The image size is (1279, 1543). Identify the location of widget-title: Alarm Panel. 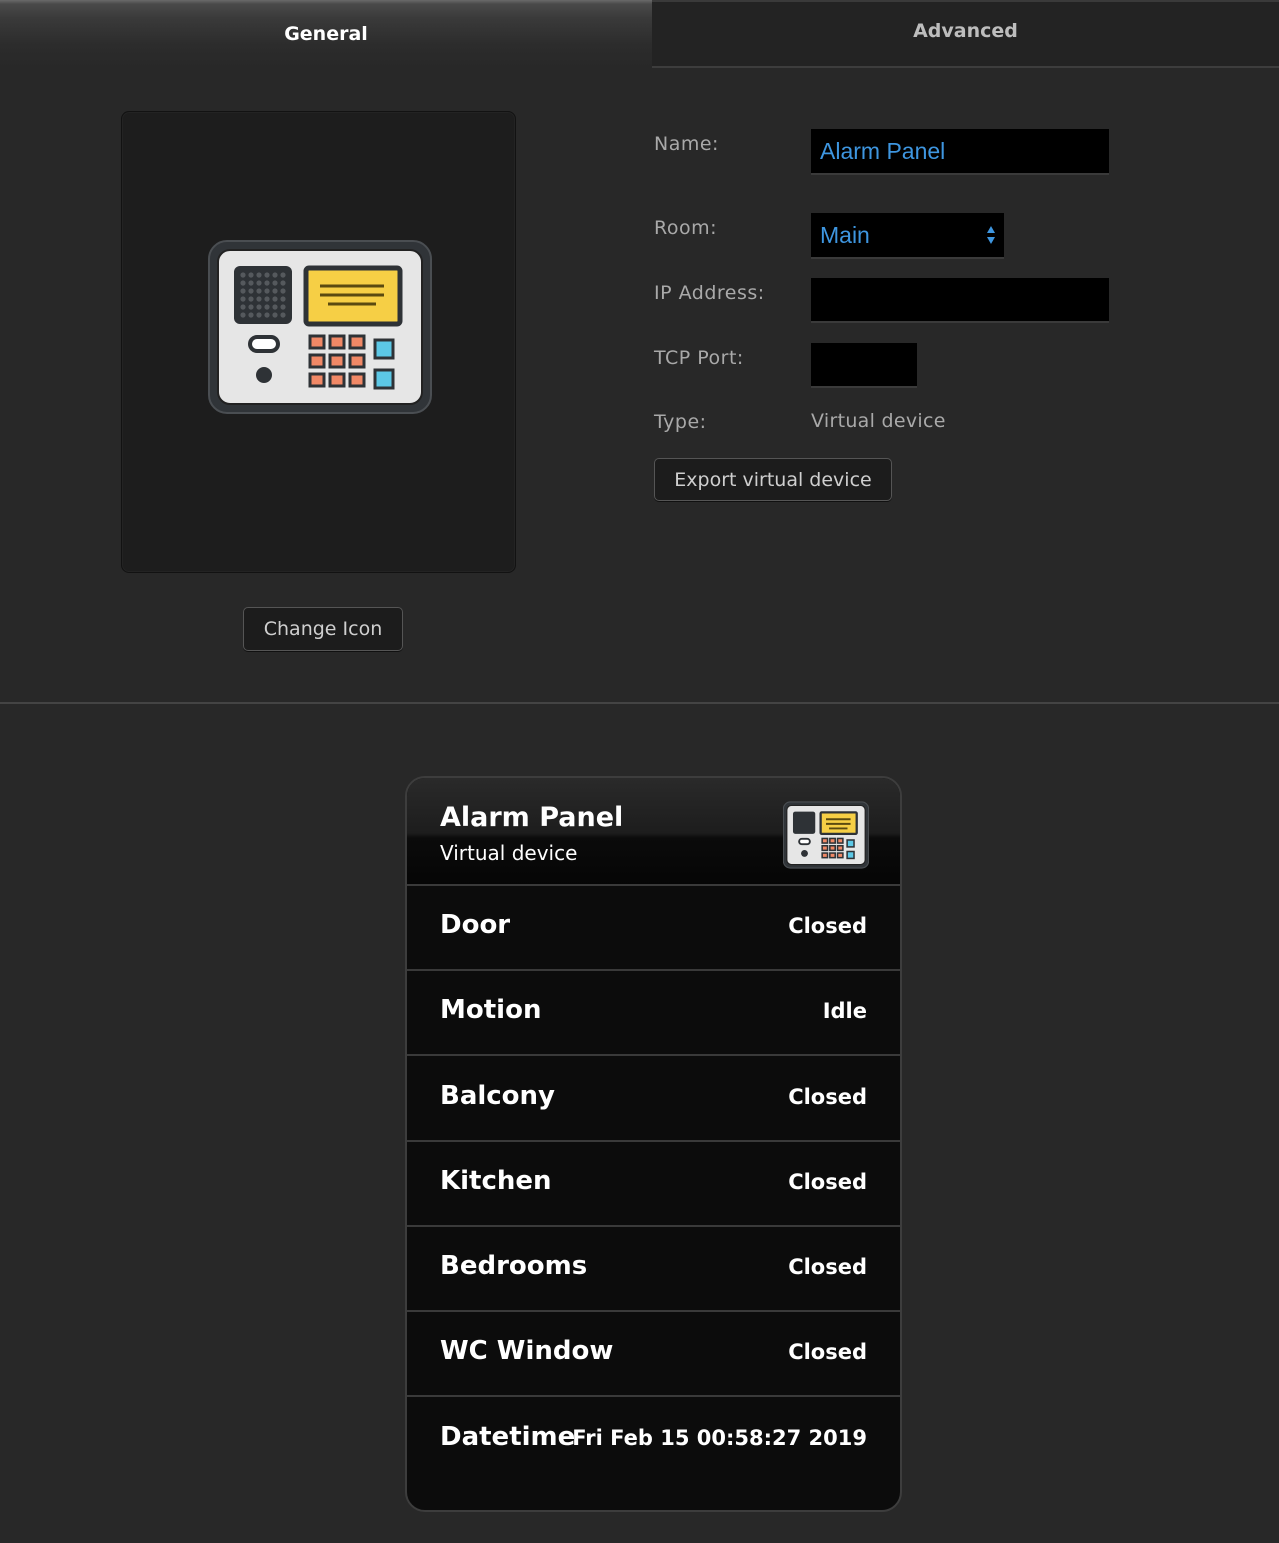
(532, 817).